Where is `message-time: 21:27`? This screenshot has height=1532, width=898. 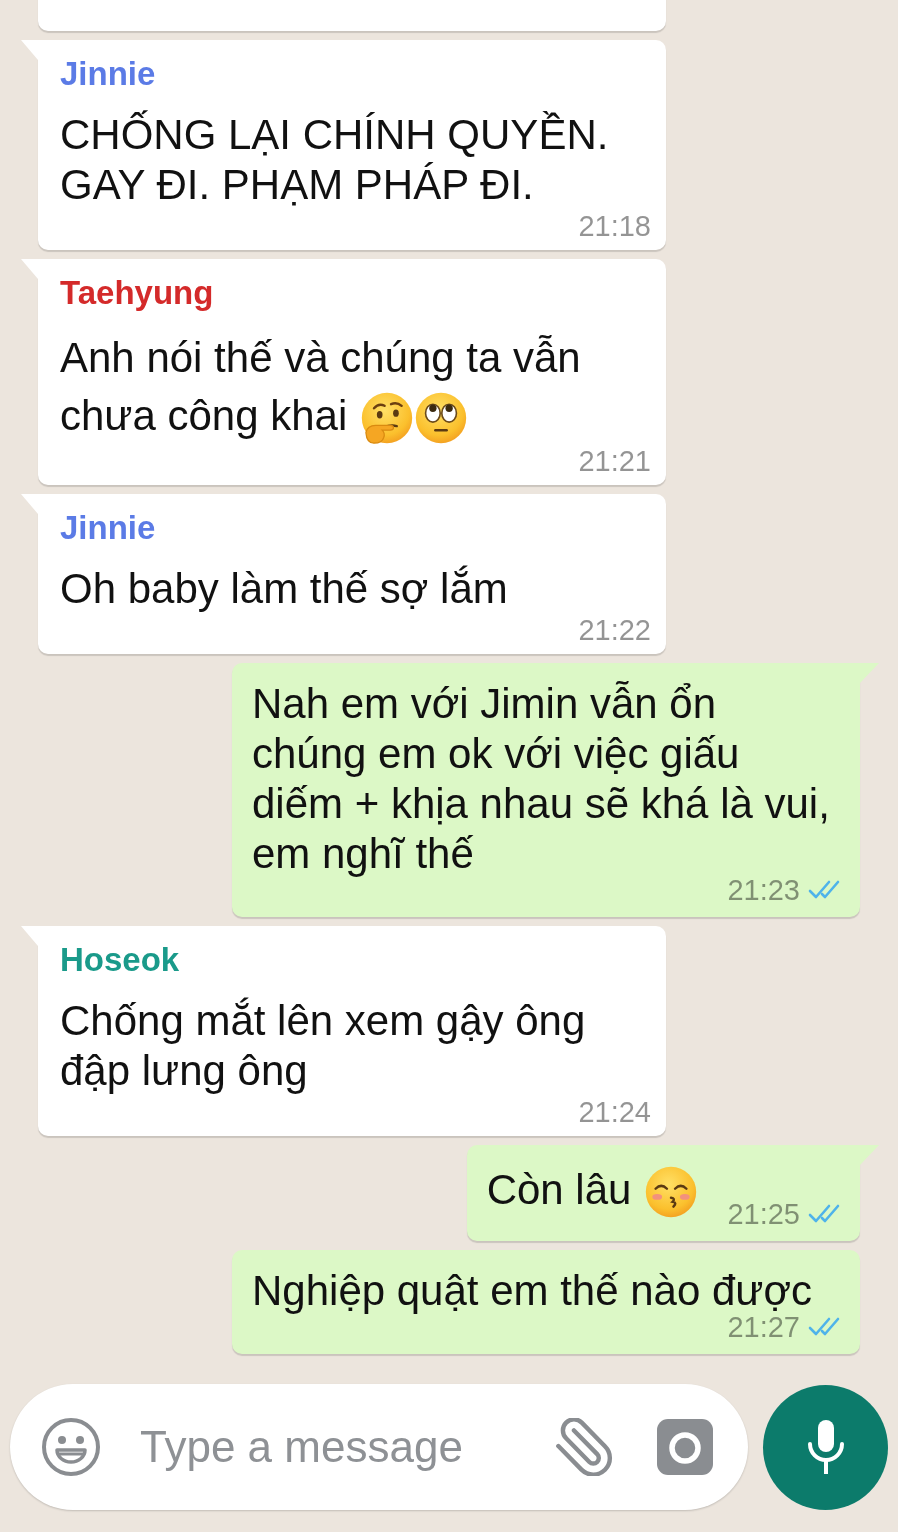
message-time: 21:27 is located at coordinates (763, 1327).